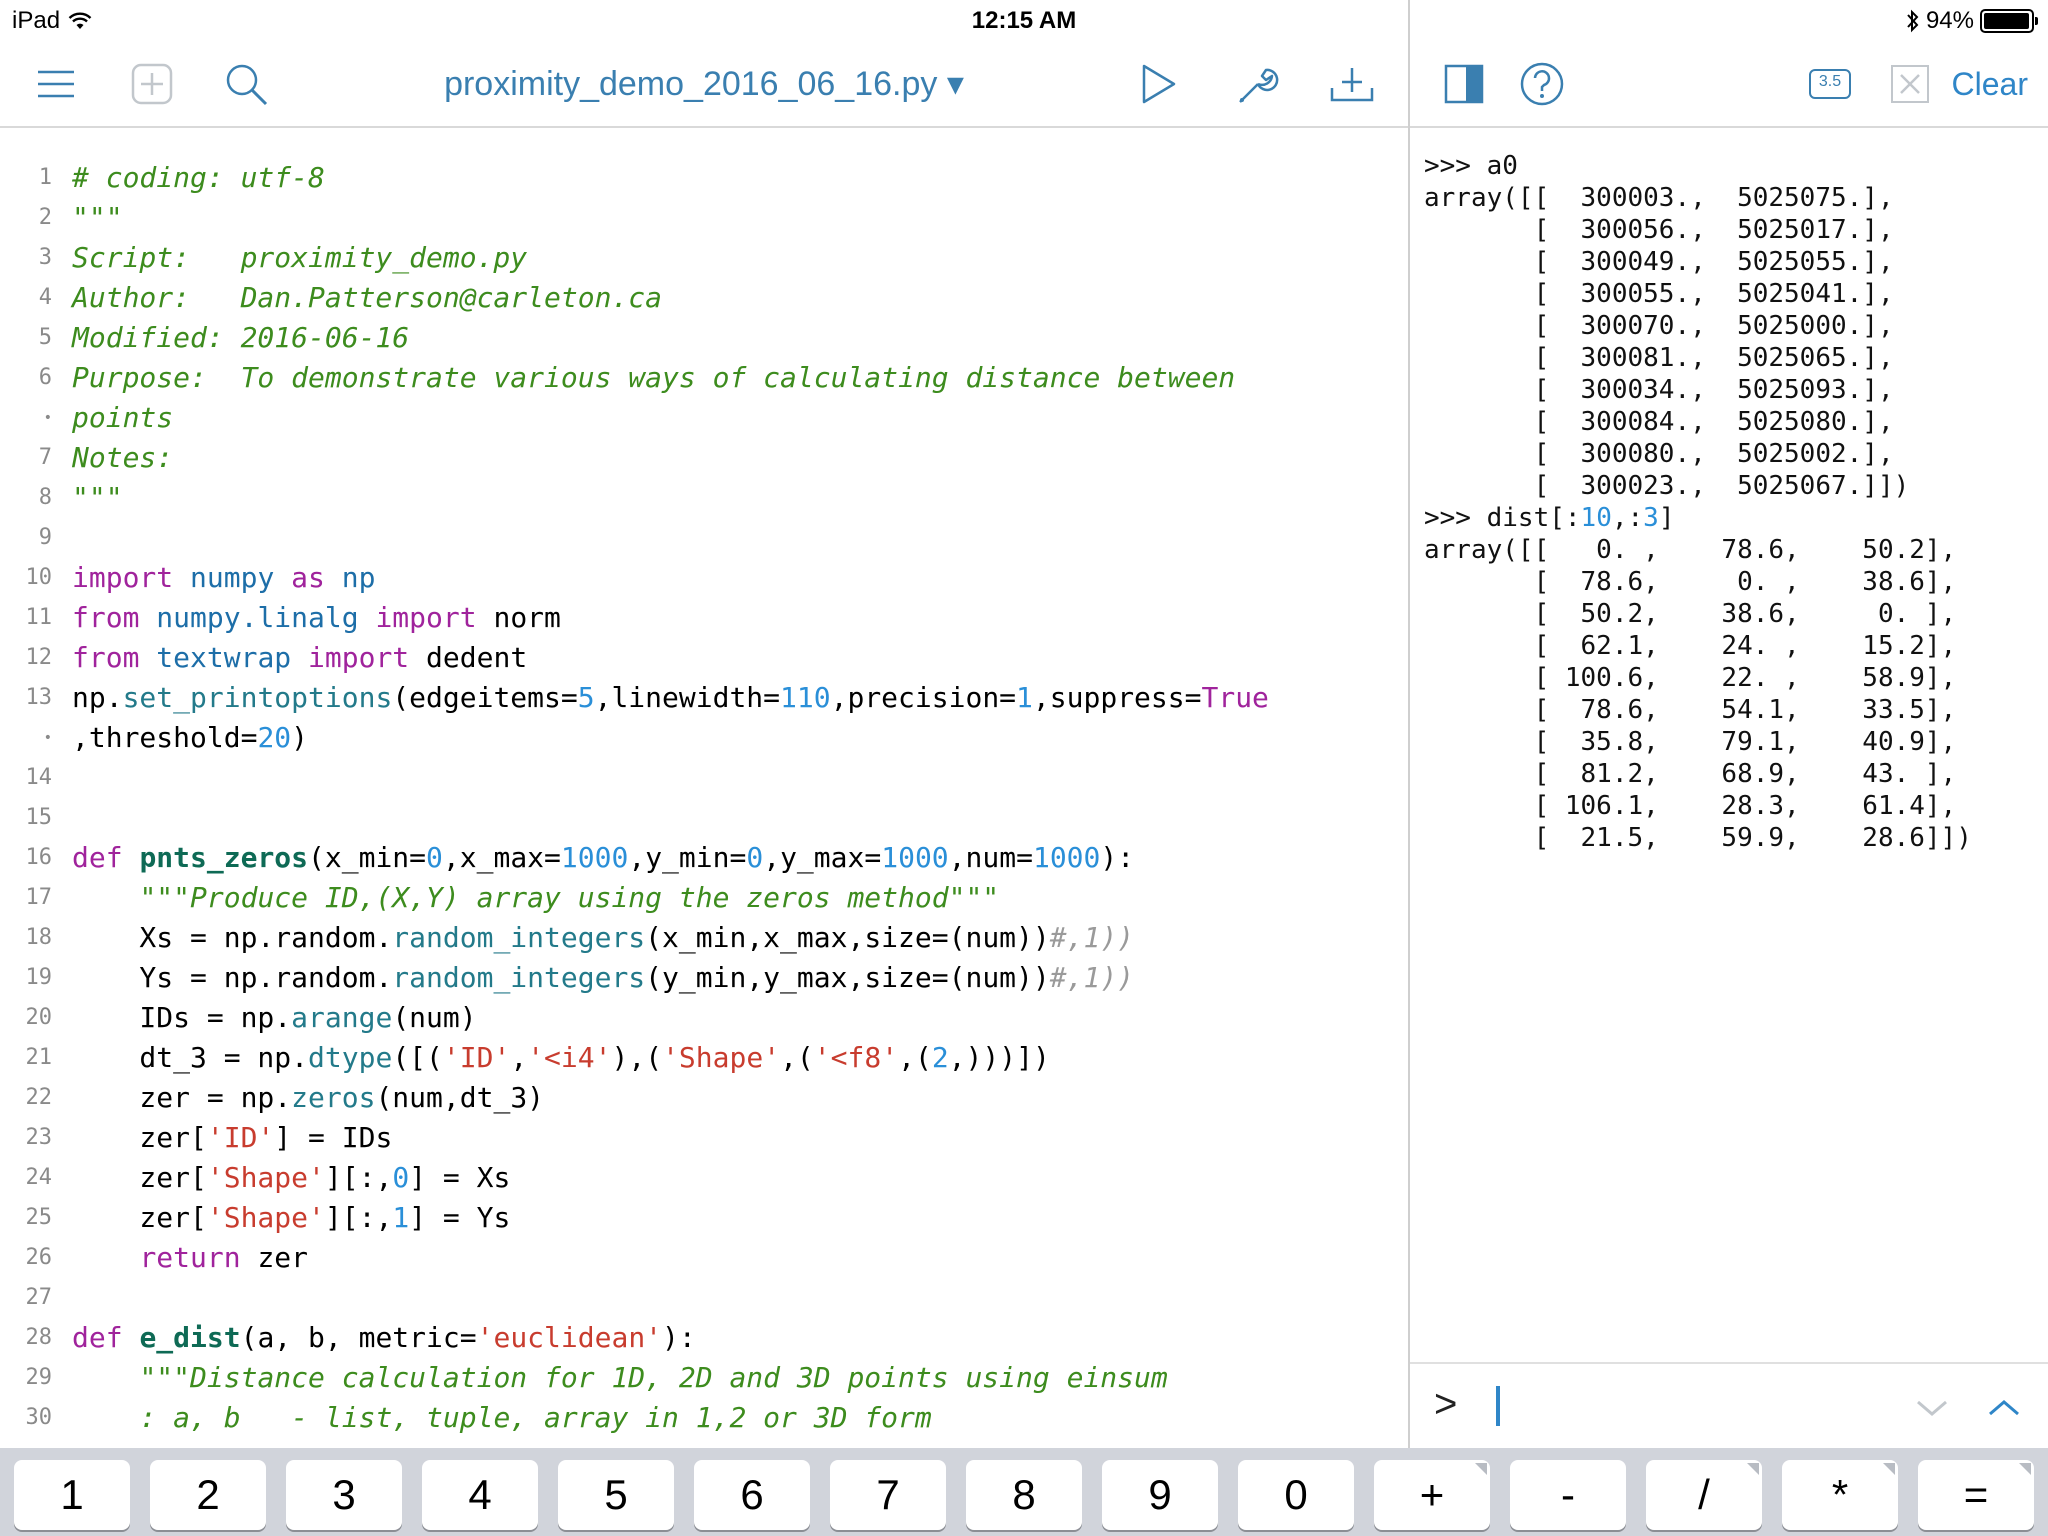 The width and height of the screenshot is (2048, 1536). What do you see at coordinates (1024, 20) in the screenshot?
I see `status-bar: iPad 12:15 AM 94%` at bounding box center [1024, 20].